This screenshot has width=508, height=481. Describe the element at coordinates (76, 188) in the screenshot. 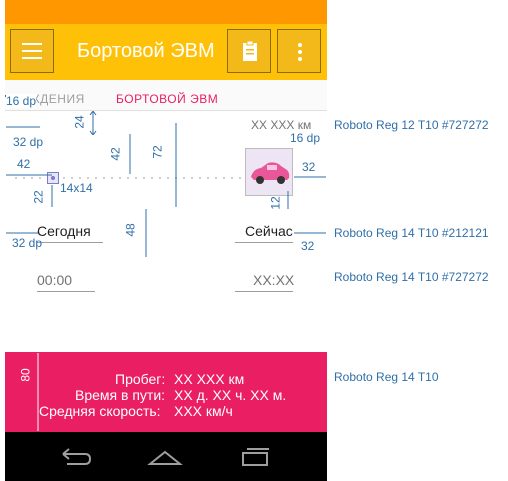

I see `dim-14x14: 14x14` at that location.